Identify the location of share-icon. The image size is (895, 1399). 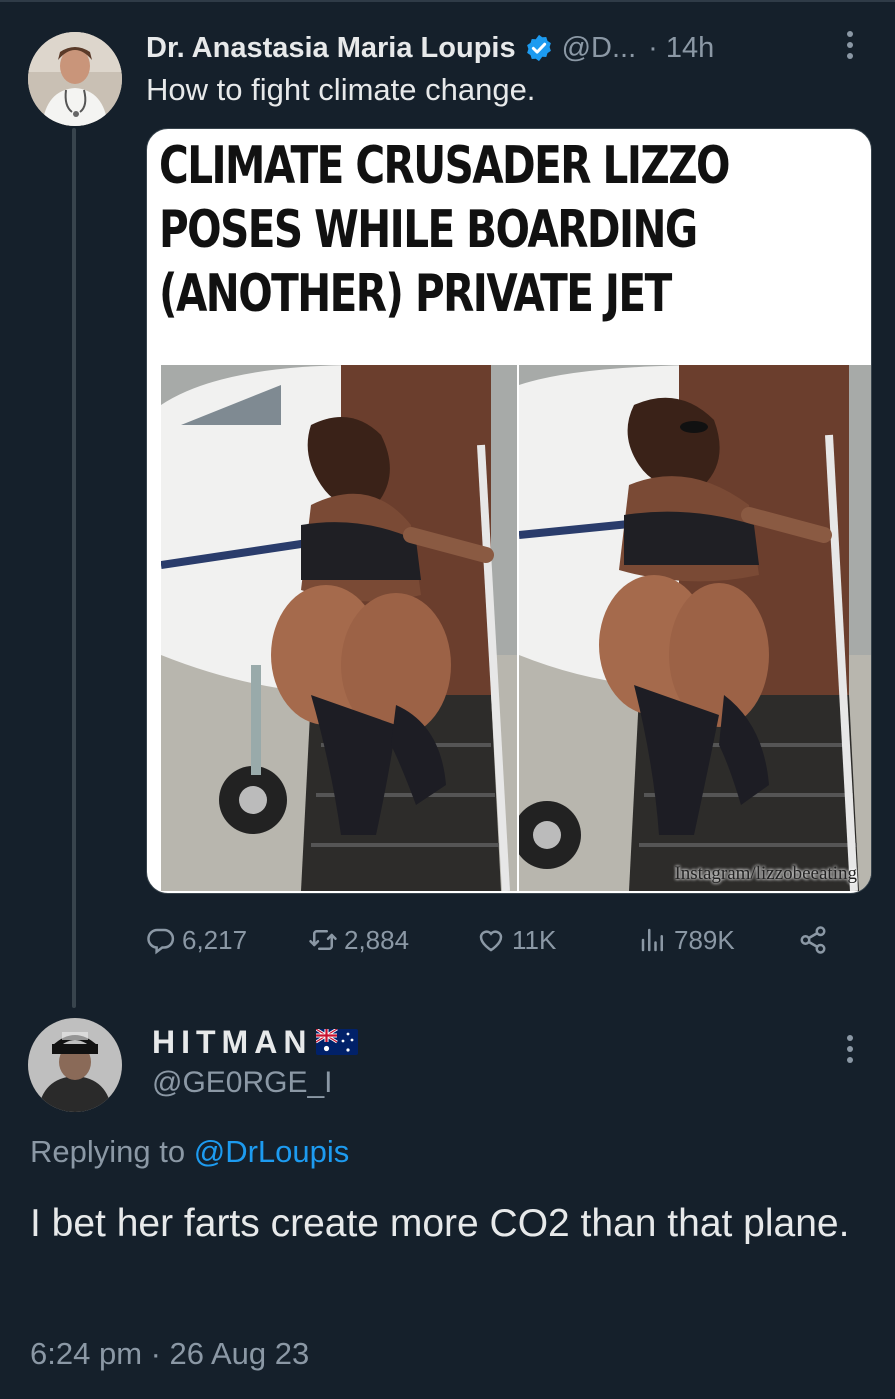
(813, 940).